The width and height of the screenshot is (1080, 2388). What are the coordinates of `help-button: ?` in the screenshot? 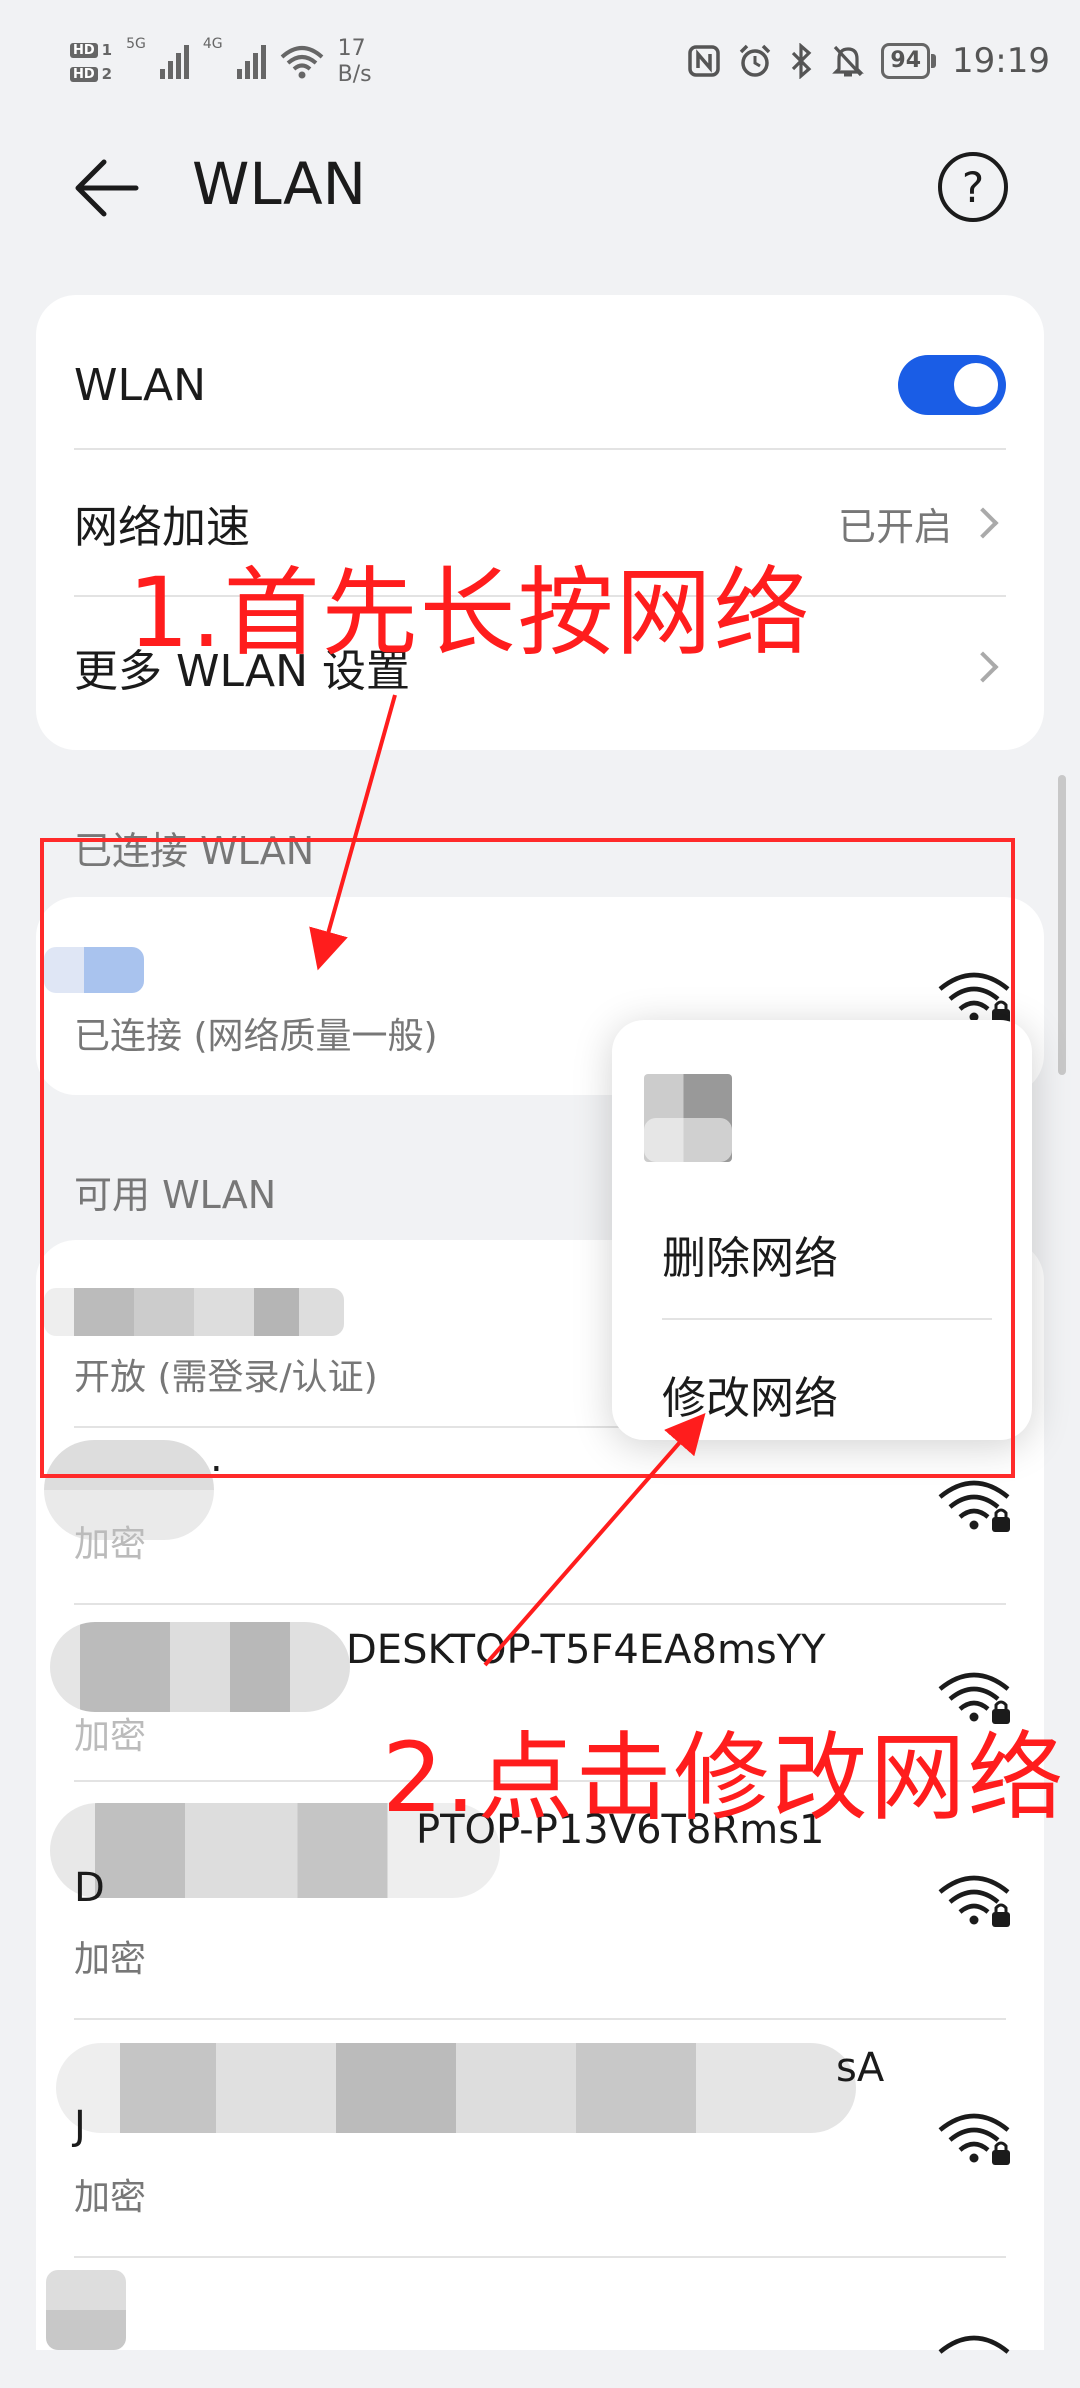 It's located at (973, 187).